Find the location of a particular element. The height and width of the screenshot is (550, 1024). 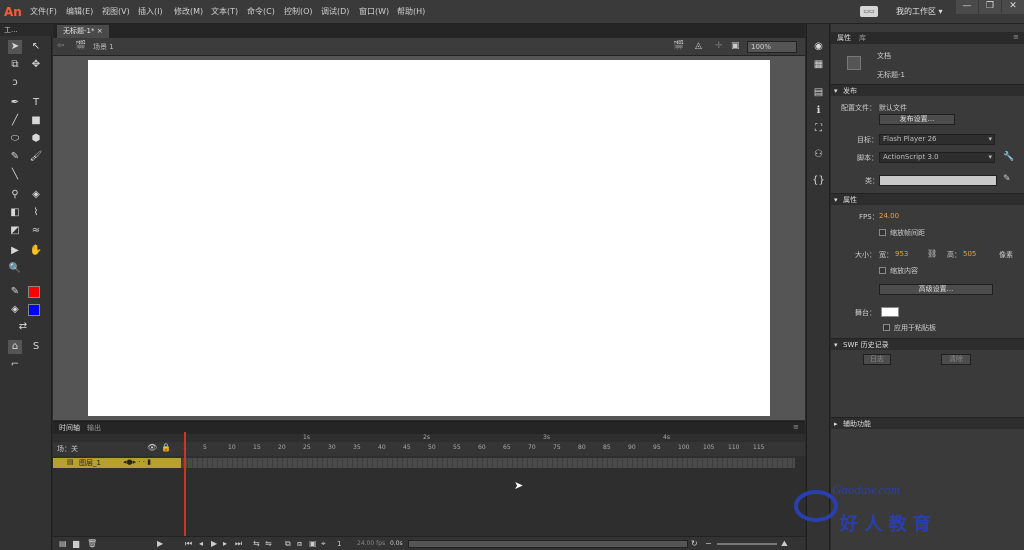

new-layer-icon: ▤ is located at coordinates (63, 543).